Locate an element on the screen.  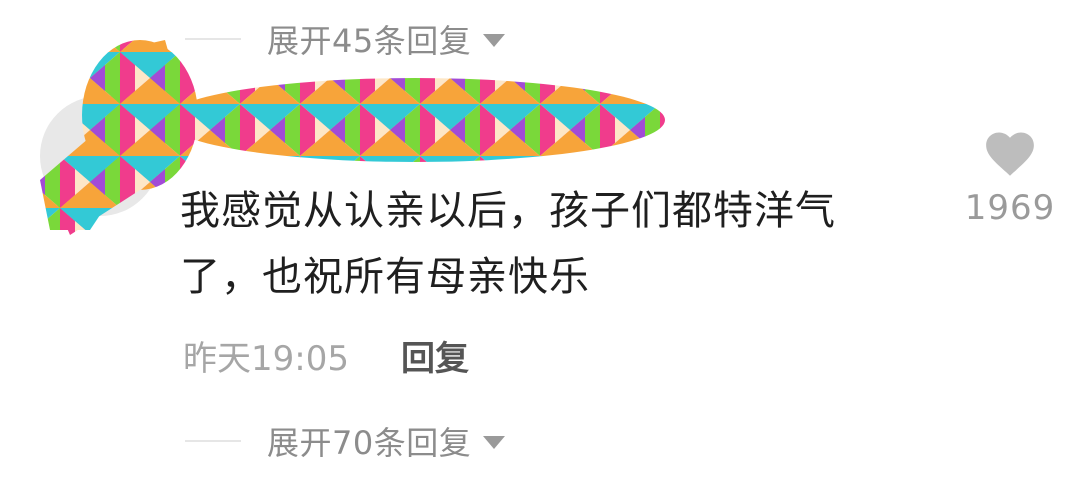
reply-button: 回复 is located at coordinates (435, 355).